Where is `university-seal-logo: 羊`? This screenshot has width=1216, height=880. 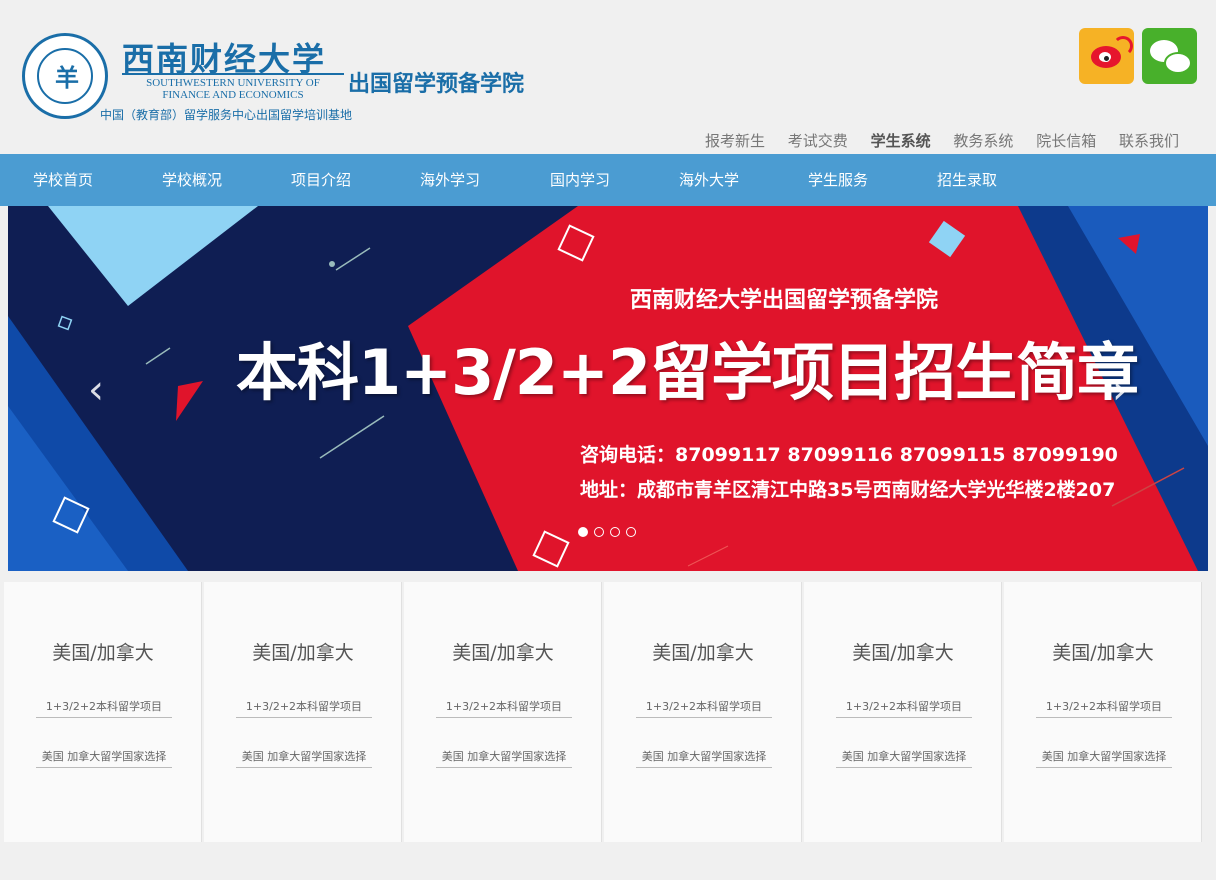 university-seal-logo: 羊 is located at coordinates (65, 76).